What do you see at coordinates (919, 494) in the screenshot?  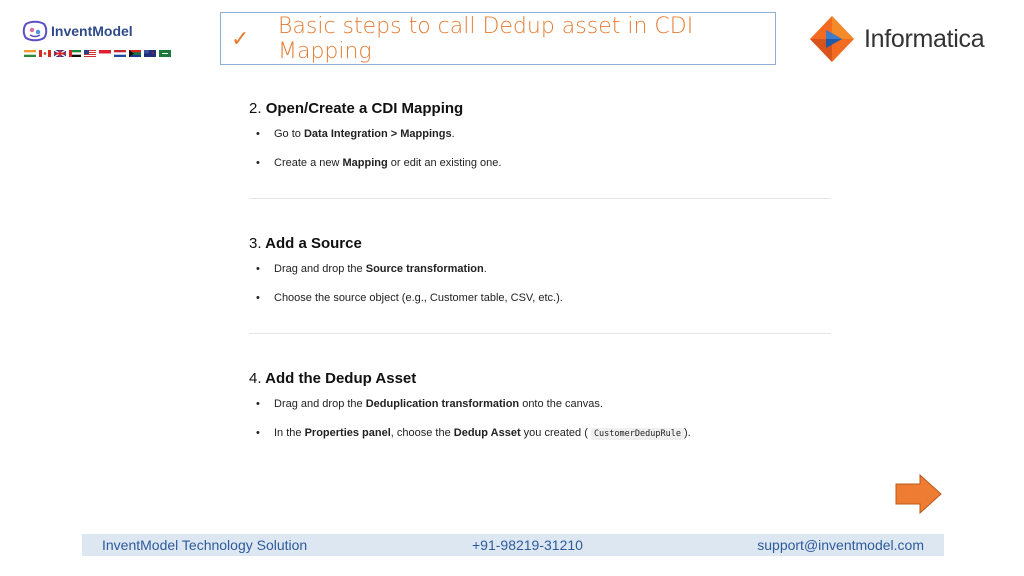 I see `next-arrow-icon` at bounding box center [919, 494].